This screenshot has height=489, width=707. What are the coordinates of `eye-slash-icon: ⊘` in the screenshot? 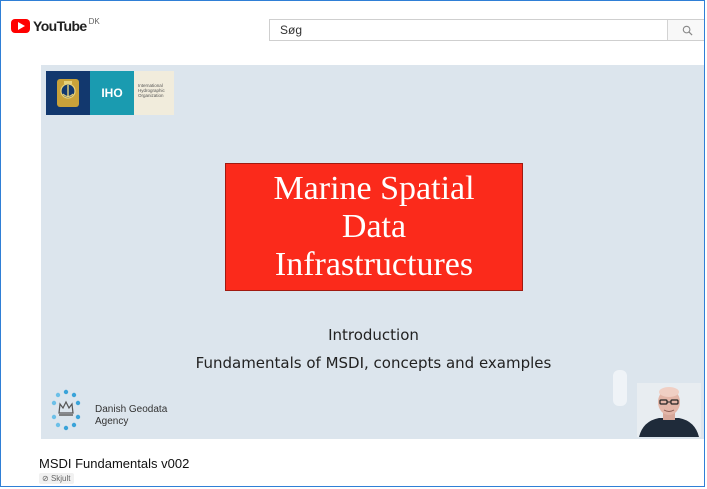 It's located at (45, 478).